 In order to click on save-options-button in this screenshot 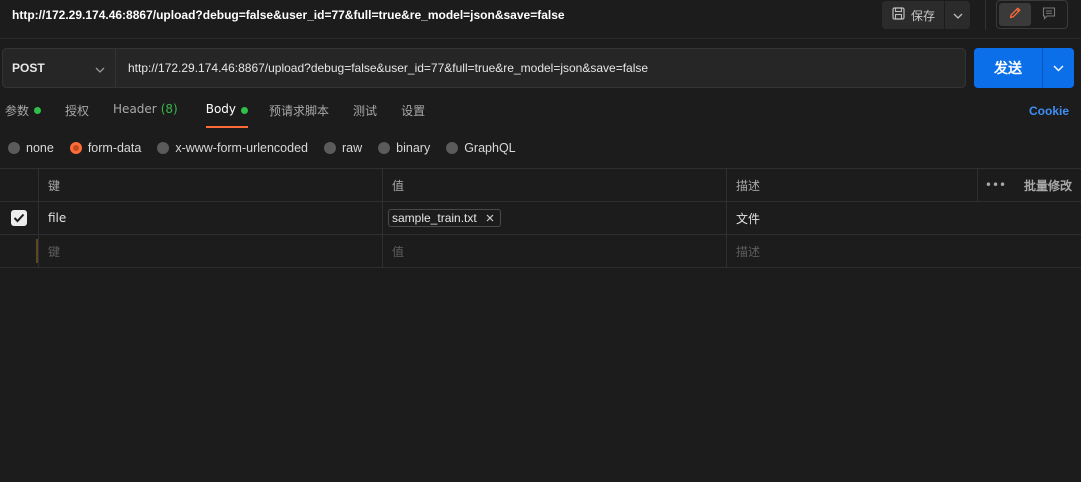, I will do `click(957, 15)`.